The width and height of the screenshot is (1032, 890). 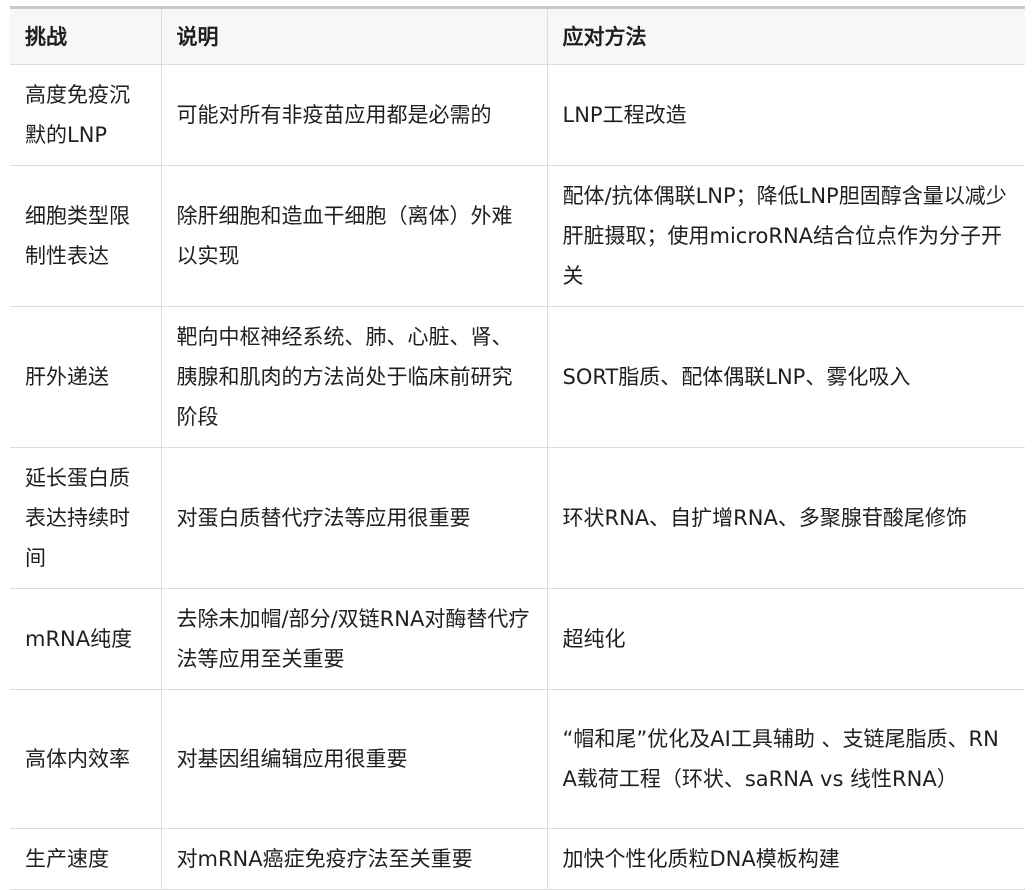 What do you see at coordinates (785, 377) in the screenshot?
I see `cell-solution: SORT脂质、配体偶联LNP、雾化吸入` at bounding box center [785, 377].